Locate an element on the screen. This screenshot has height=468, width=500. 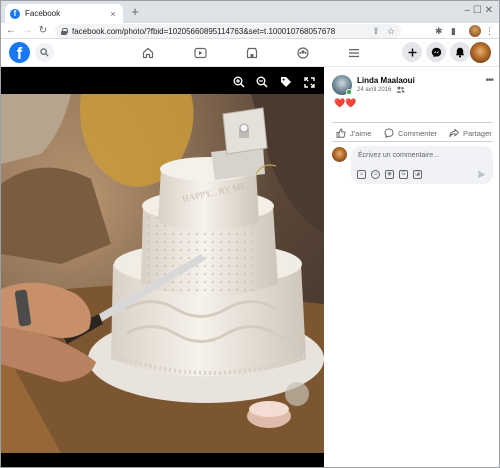
post-date: 24 avril 2016 is located at coordinates (374, 90).